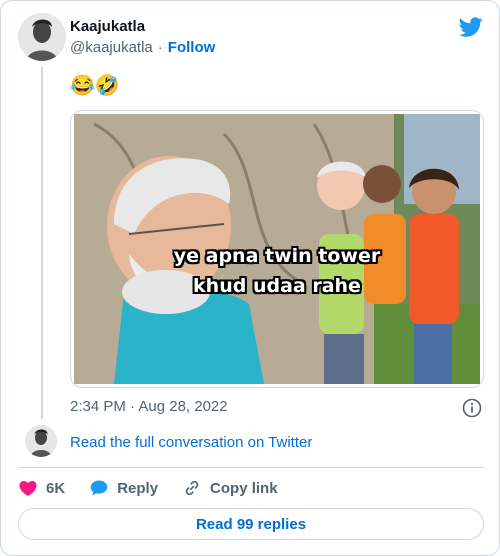  I want to click on author-avatar, so click(42, 37).